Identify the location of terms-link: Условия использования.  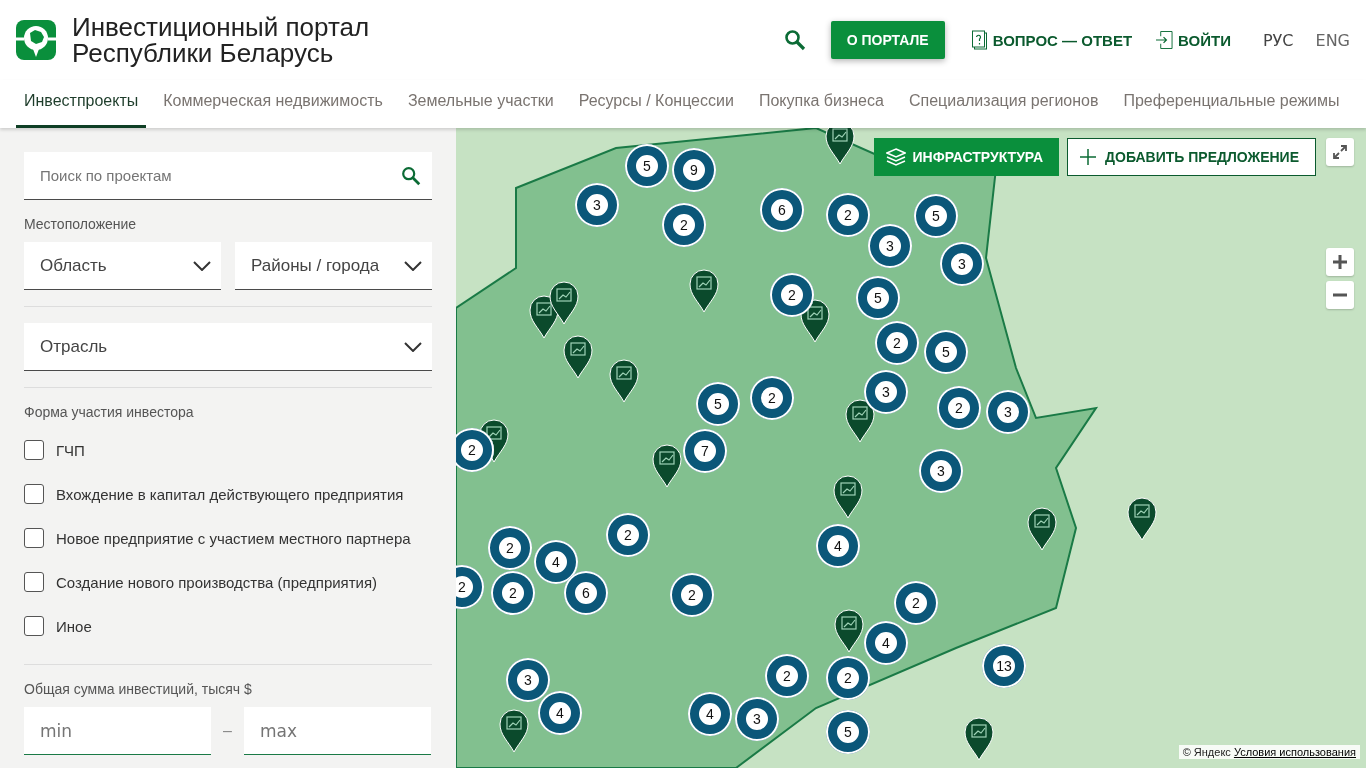
(1294, 752).